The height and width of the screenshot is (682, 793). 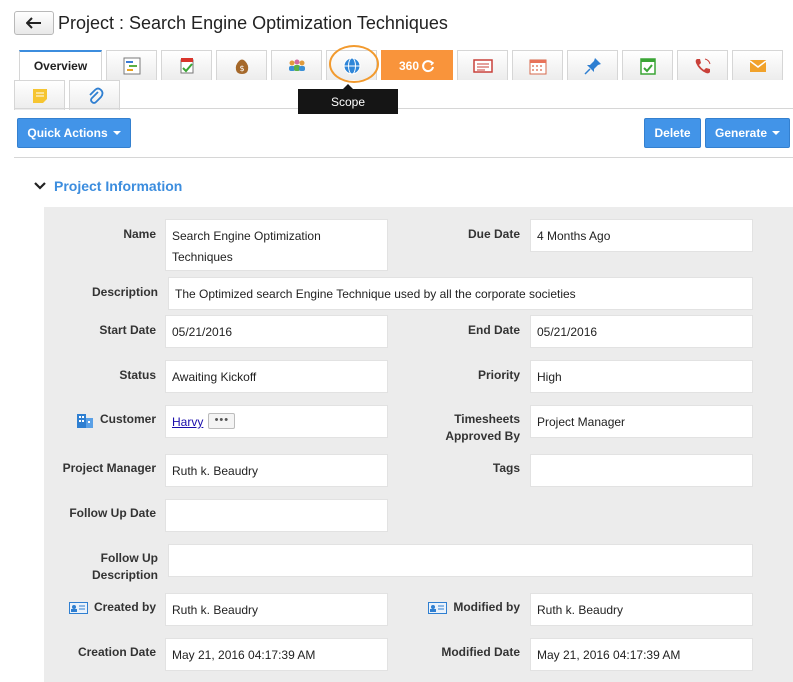 I want to click on team-icon, so click(x=296, y=65).